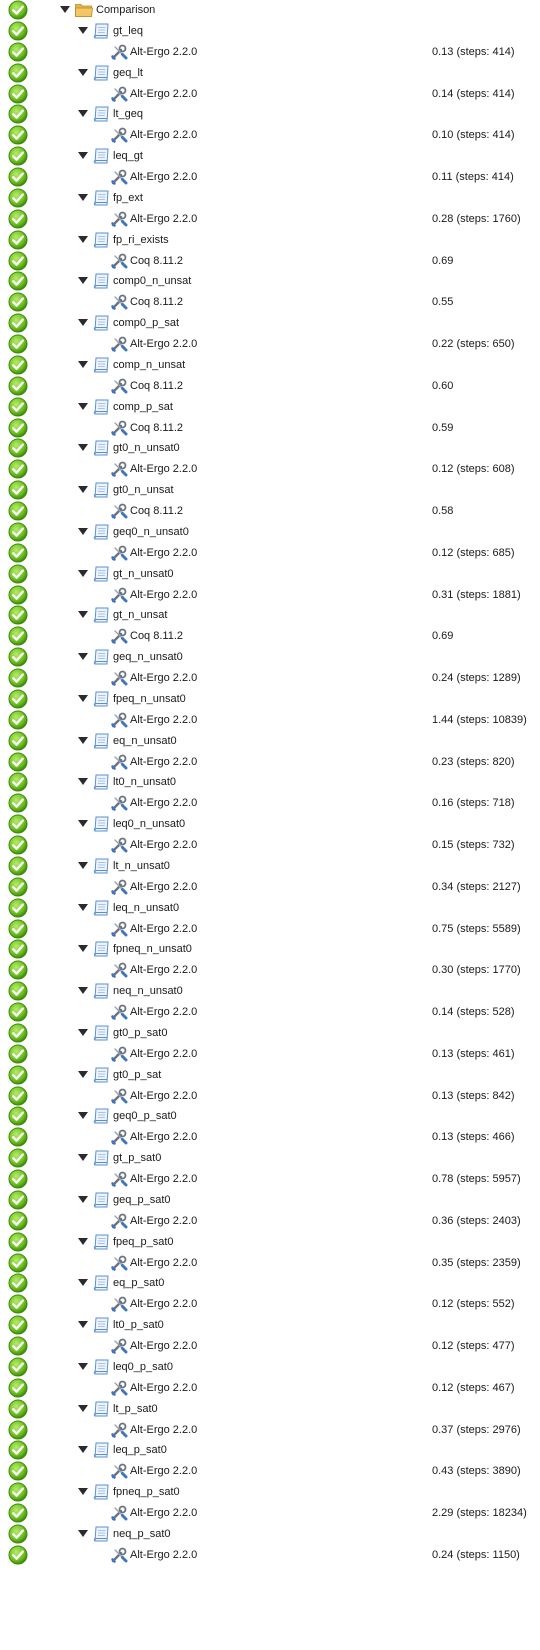 This screenshot has width=540, height=1650. Describe the element at coordinates (270, 1388) in the screenshot. I see `tree-row-prover-attempt: Alt-Ergo 2.2.0 0.12 (steps: 467)` at that location.